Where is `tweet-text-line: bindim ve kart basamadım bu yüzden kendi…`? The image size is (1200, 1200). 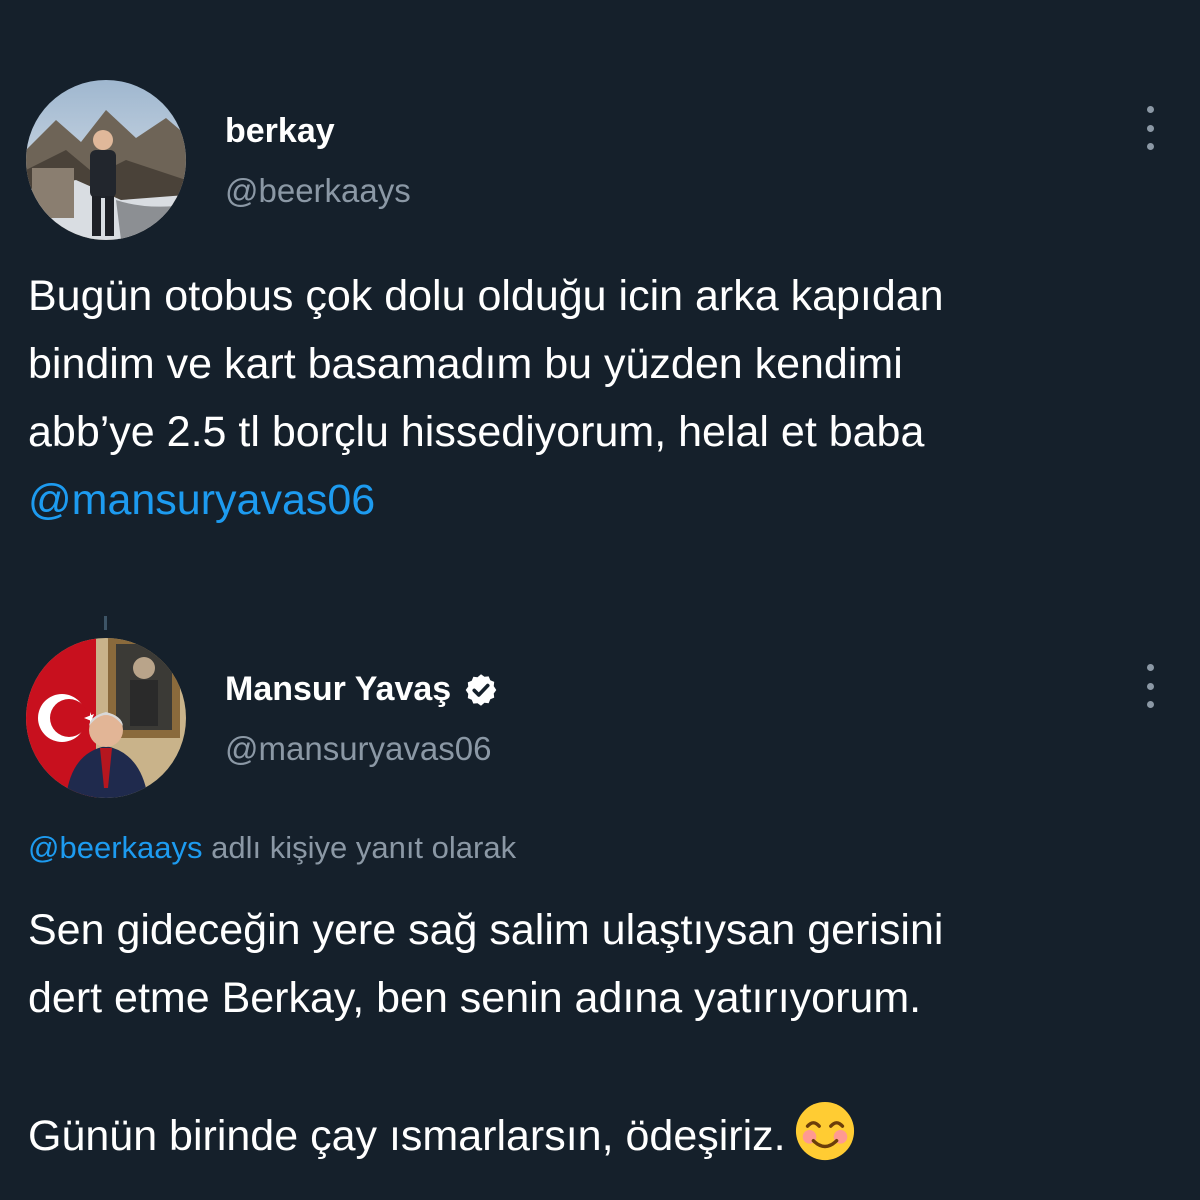 tweet-text-line: bindim ve kart basamadım bu yüzden kendi… is located at coordinates (465, 364).